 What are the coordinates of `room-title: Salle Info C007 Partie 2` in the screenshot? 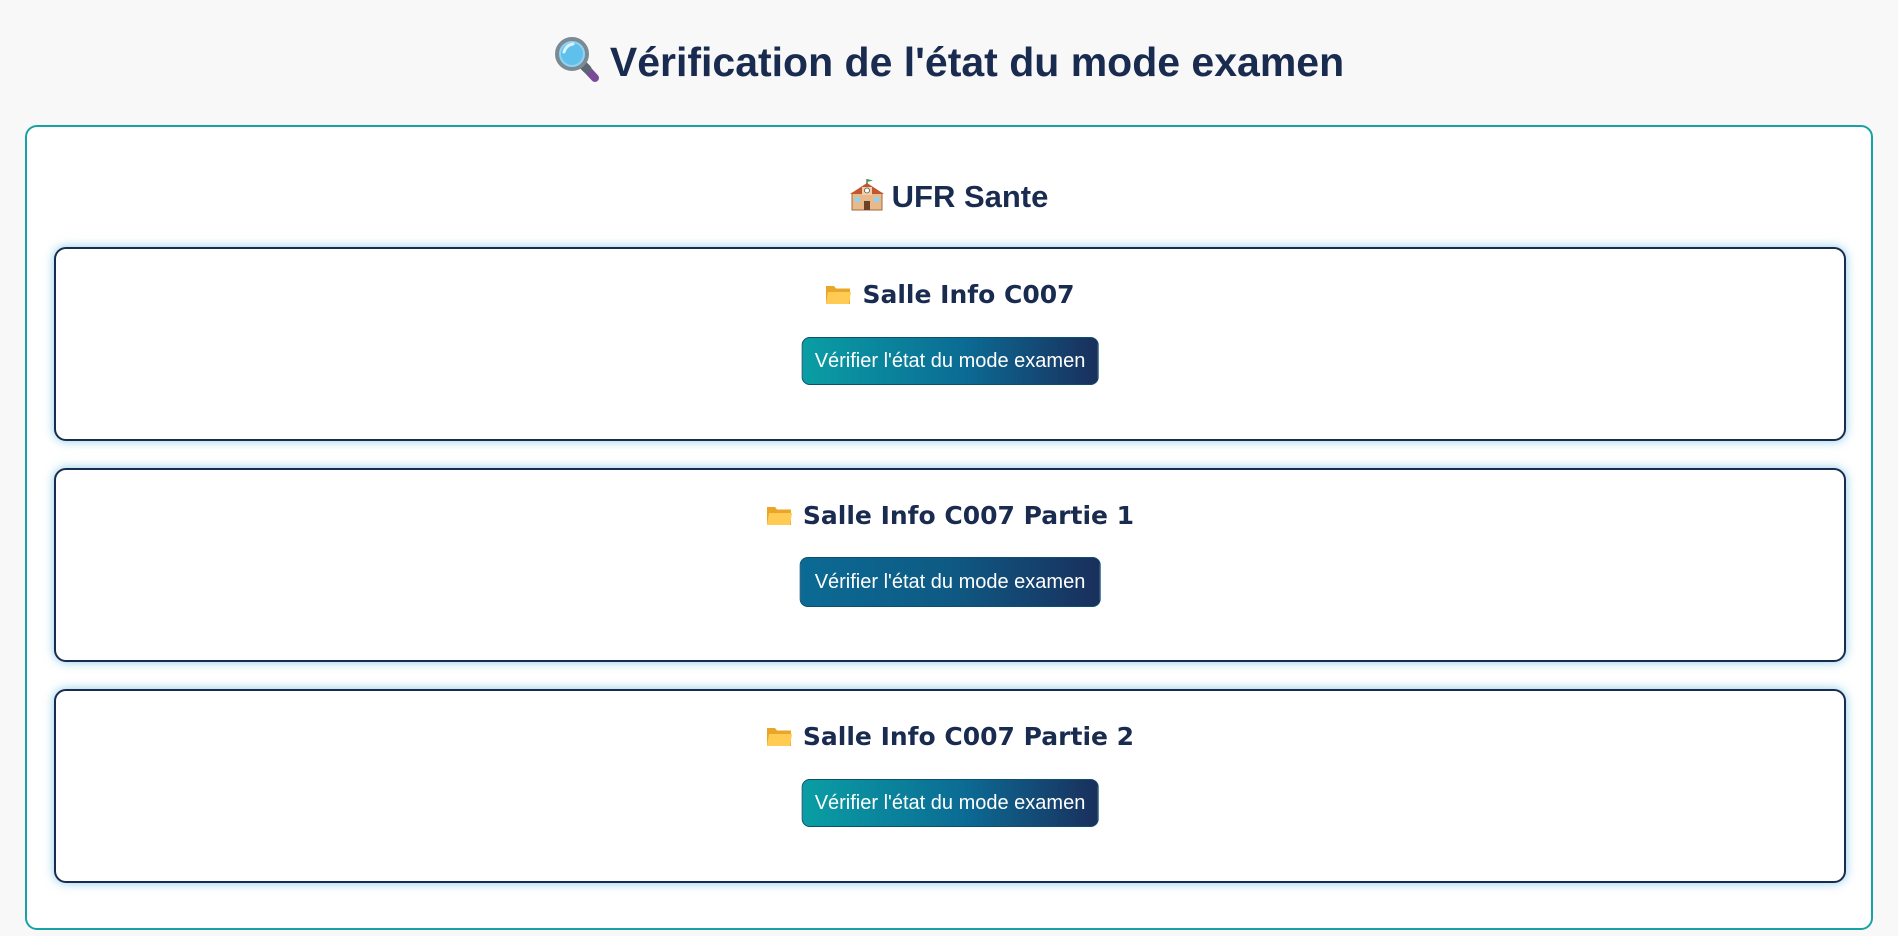 It's located at (950, 737).